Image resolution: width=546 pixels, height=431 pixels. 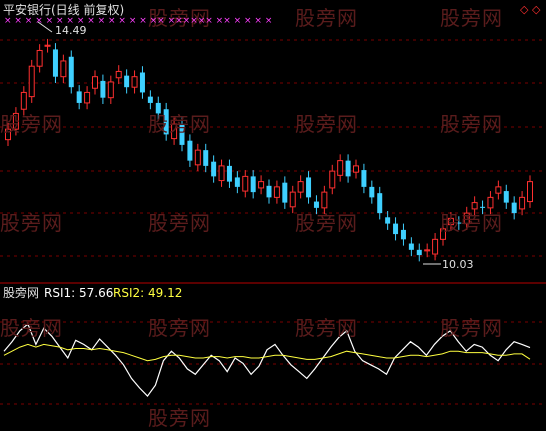 I want to click on indicator-name: 股旁网, so click(x=21, y=293).